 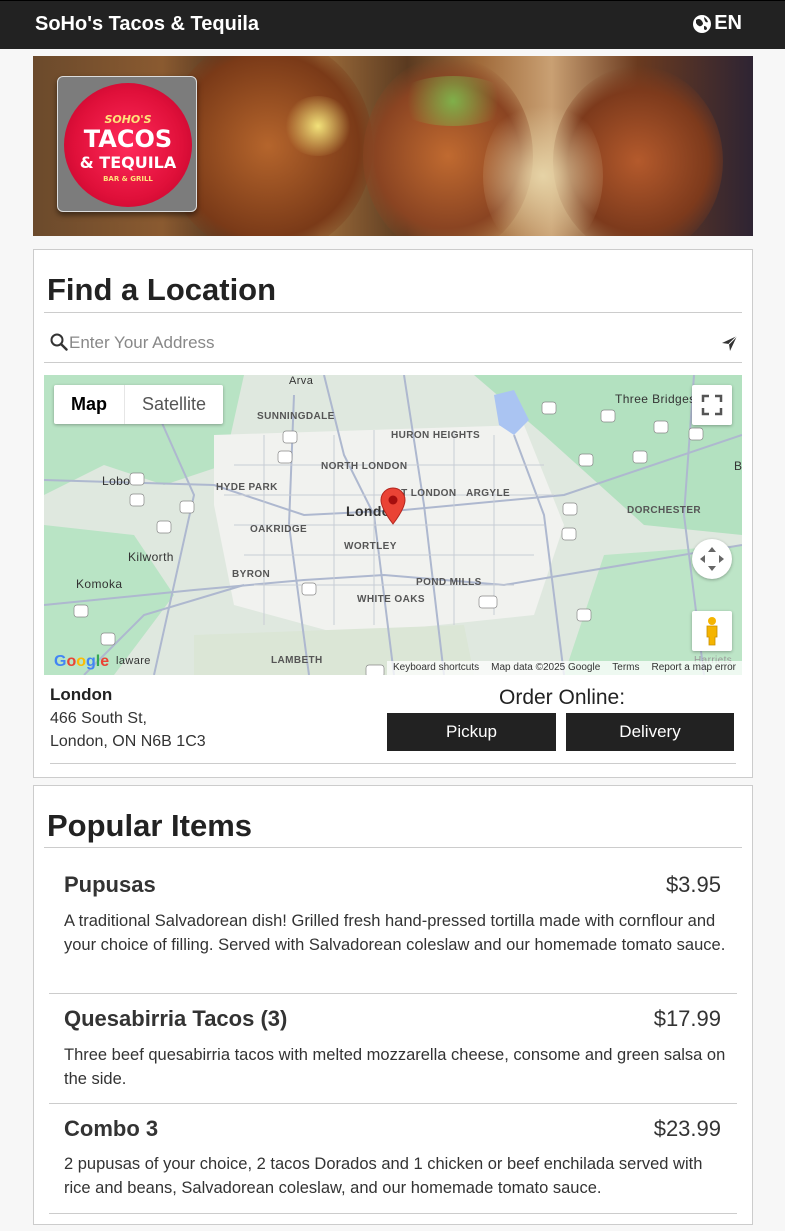 I want to click on map-label: Lobo, so click(x=116, y=481).